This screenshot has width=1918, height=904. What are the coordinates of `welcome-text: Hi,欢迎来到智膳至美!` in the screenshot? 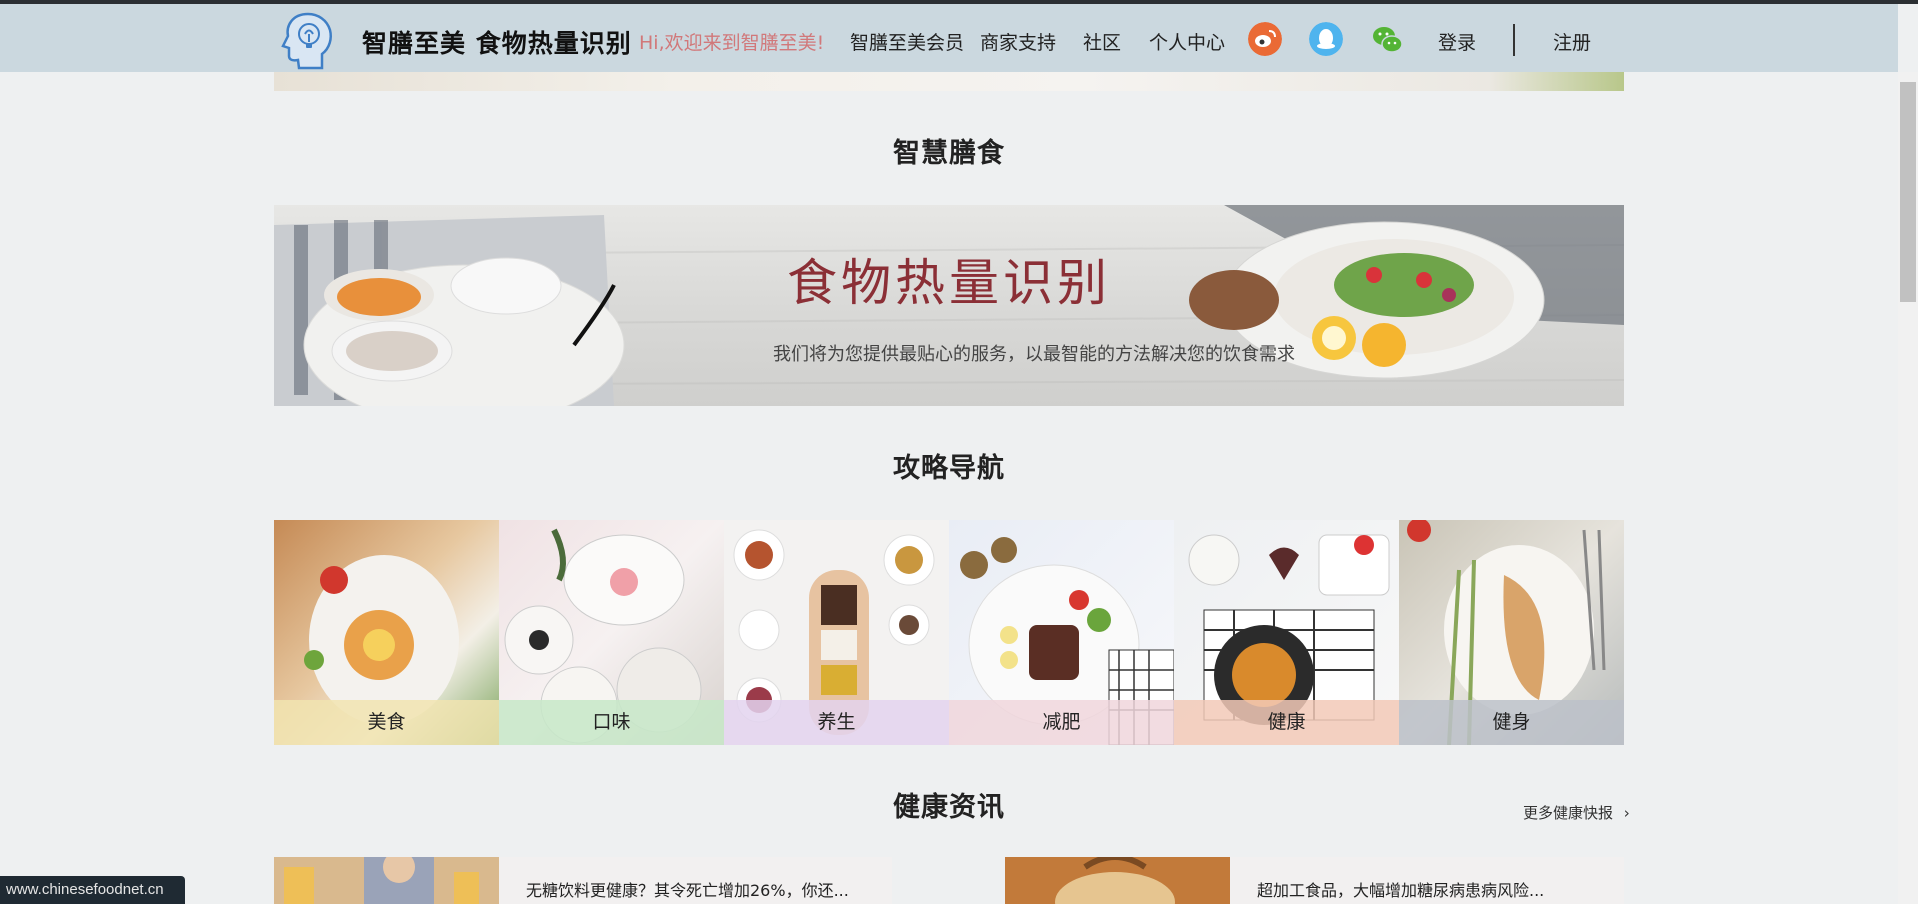 It's located at (732, 43).